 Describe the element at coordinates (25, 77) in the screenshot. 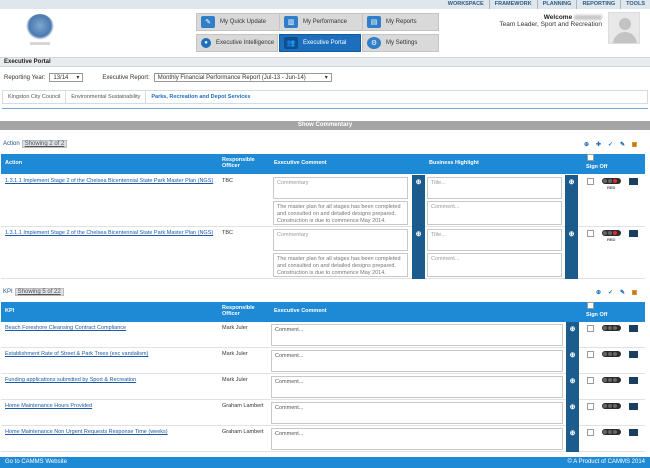

I see `reporting-year-label: Reporting Year:` at that location.